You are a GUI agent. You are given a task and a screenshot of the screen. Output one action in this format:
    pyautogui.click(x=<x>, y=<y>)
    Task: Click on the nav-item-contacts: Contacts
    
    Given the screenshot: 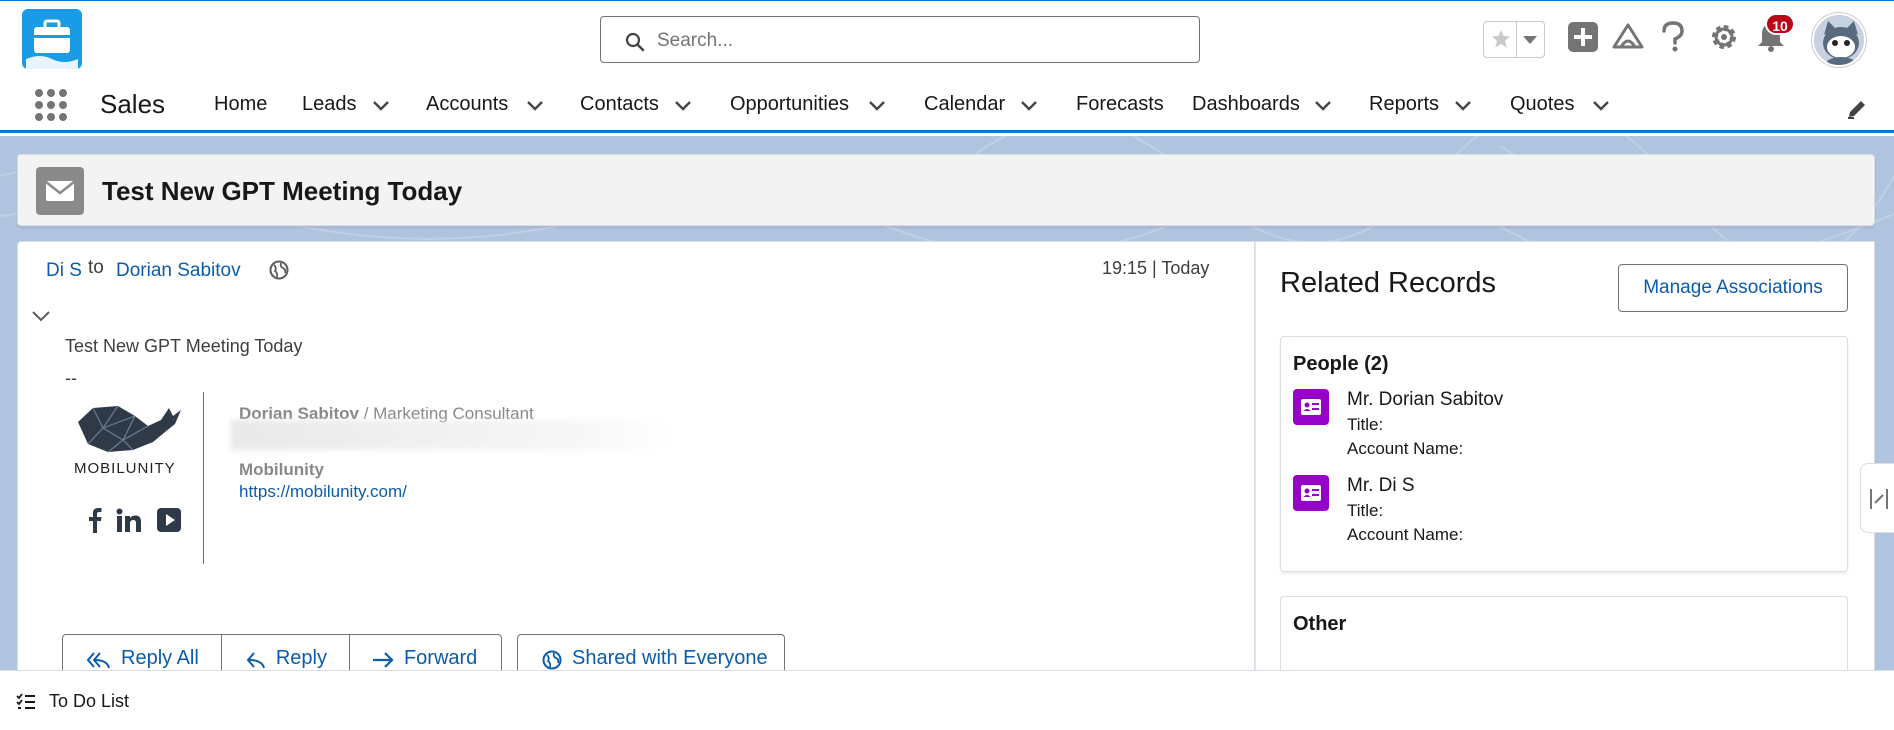 What is the action you would take?
    pyautogui.click(x=619, y=104)
    